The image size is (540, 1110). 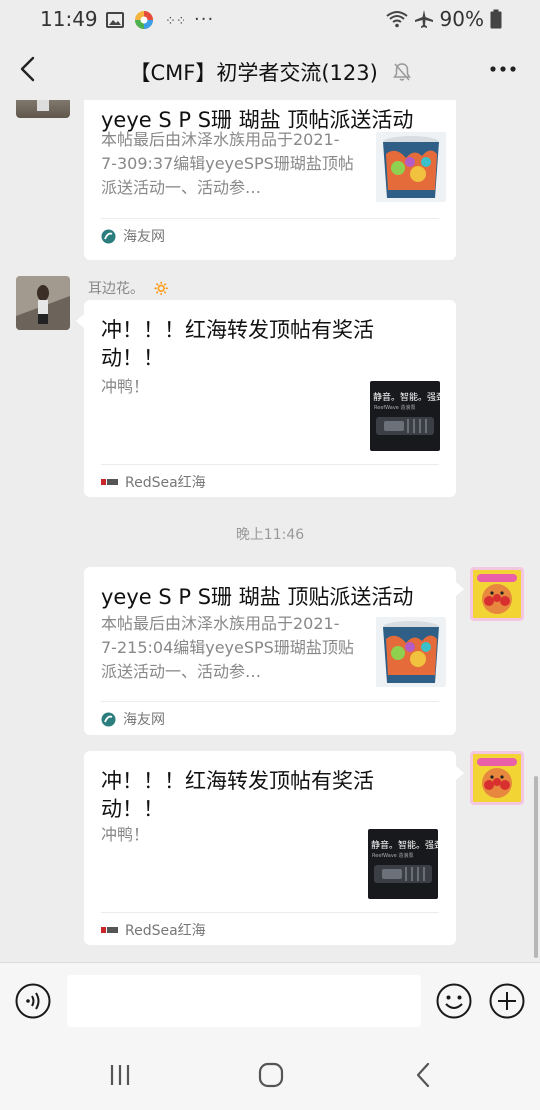 I want to click on card-title: yeye S P S珊 瑚盐 顶贴派送活动, so click(x=257, y=597).